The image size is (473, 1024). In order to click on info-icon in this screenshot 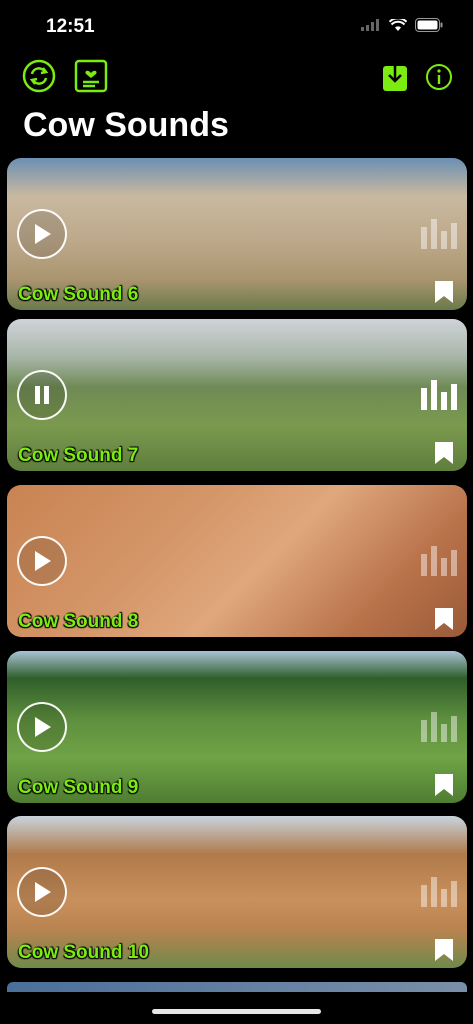, I will do `click(439, 77)`.